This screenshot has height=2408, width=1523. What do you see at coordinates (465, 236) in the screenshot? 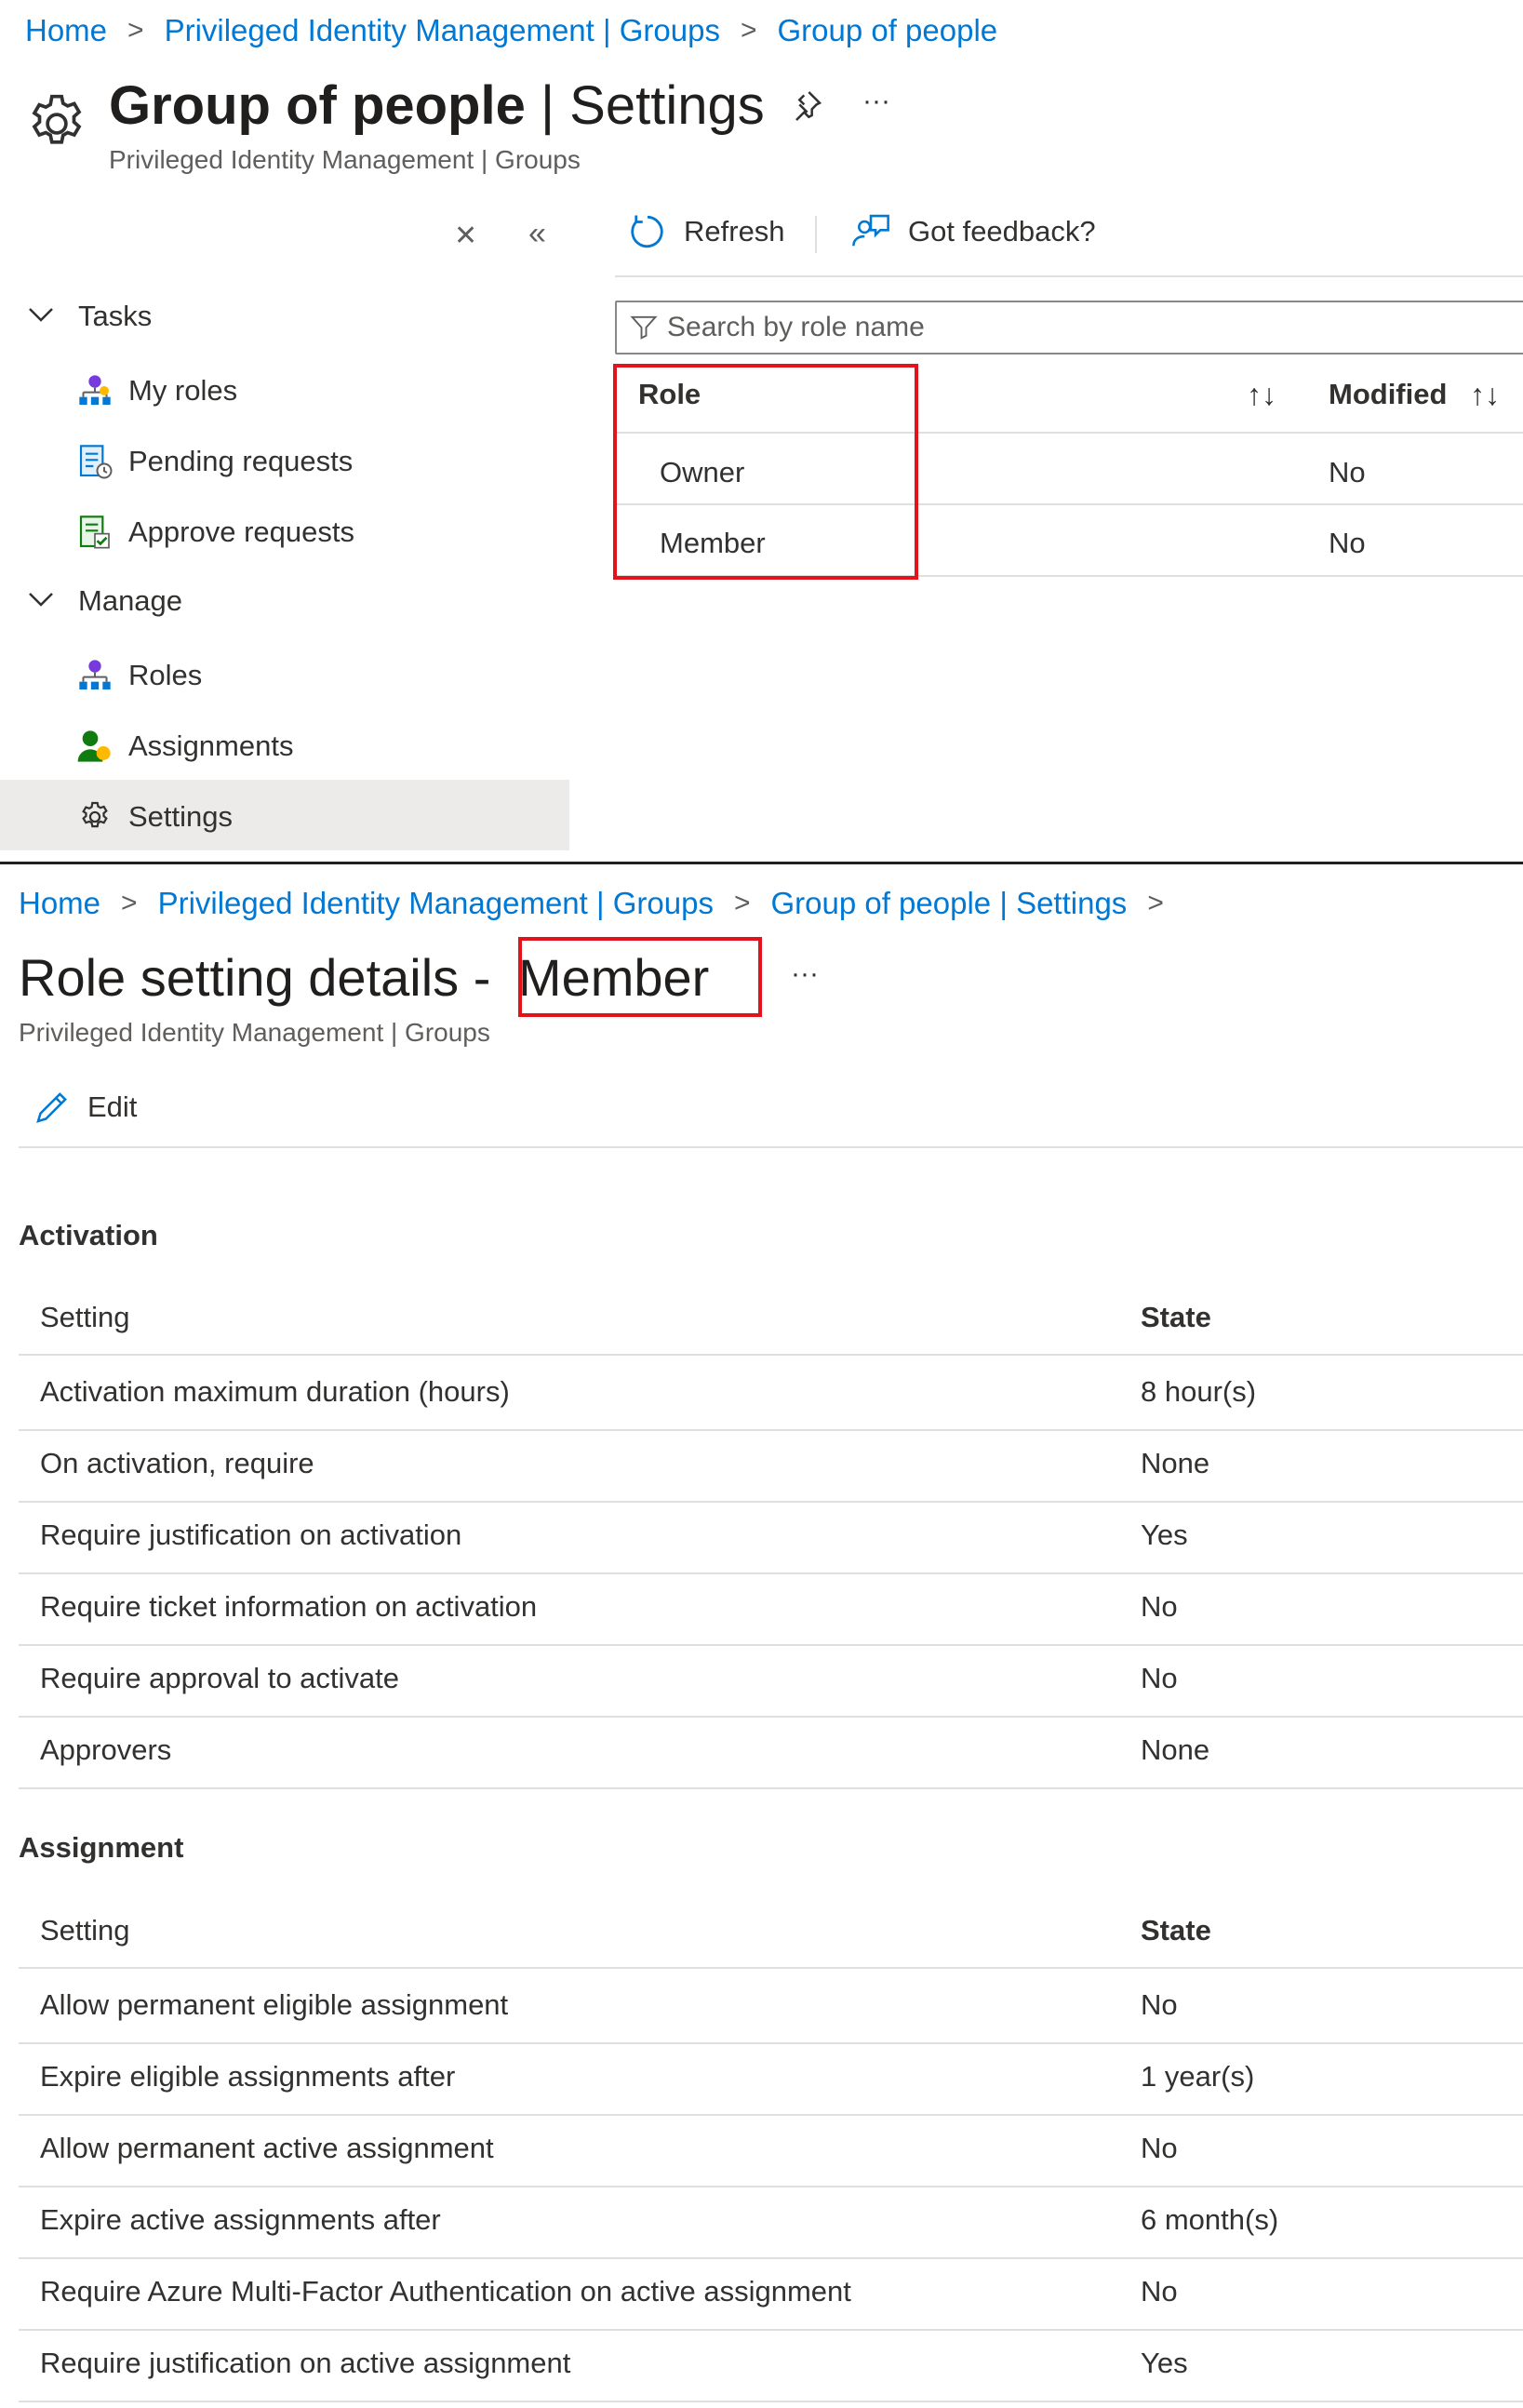
I see `close-icon: ✕` at bounding box center [465, 236].